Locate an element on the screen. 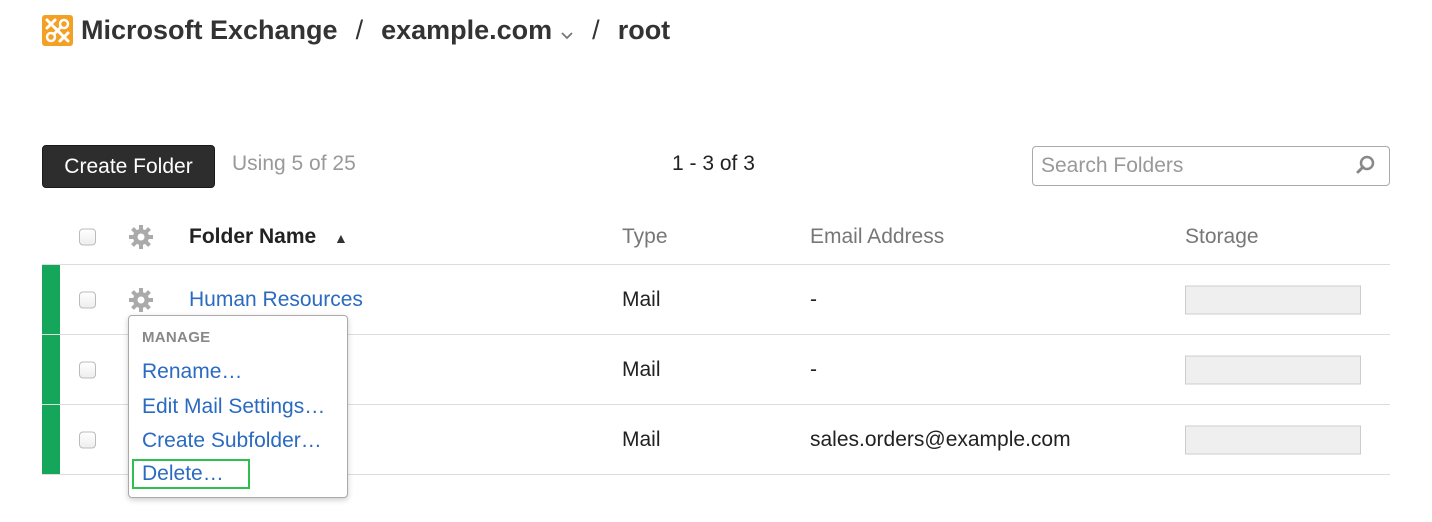 Image resolution: width=1432 pixels, height=522 pixels. table-header: Folder Name ▲ Type Email Address Storage is located at coordinates (716, 237).